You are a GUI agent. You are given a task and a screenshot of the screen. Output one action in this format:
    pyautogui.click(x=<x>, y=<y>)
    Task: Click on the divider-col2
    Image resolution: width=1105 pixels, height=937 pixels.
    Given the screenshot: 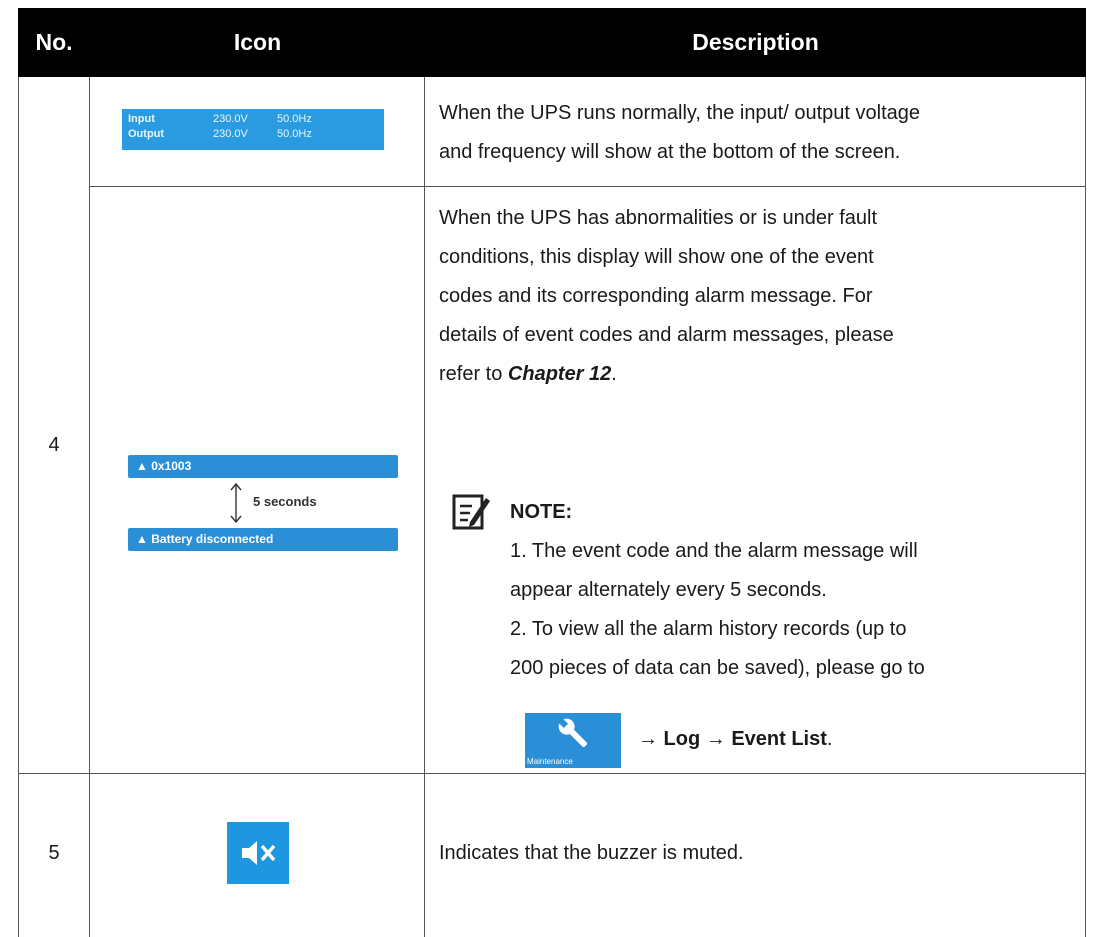 What is the action you would take?
    pyautogui.click(x=424, y=507)
    